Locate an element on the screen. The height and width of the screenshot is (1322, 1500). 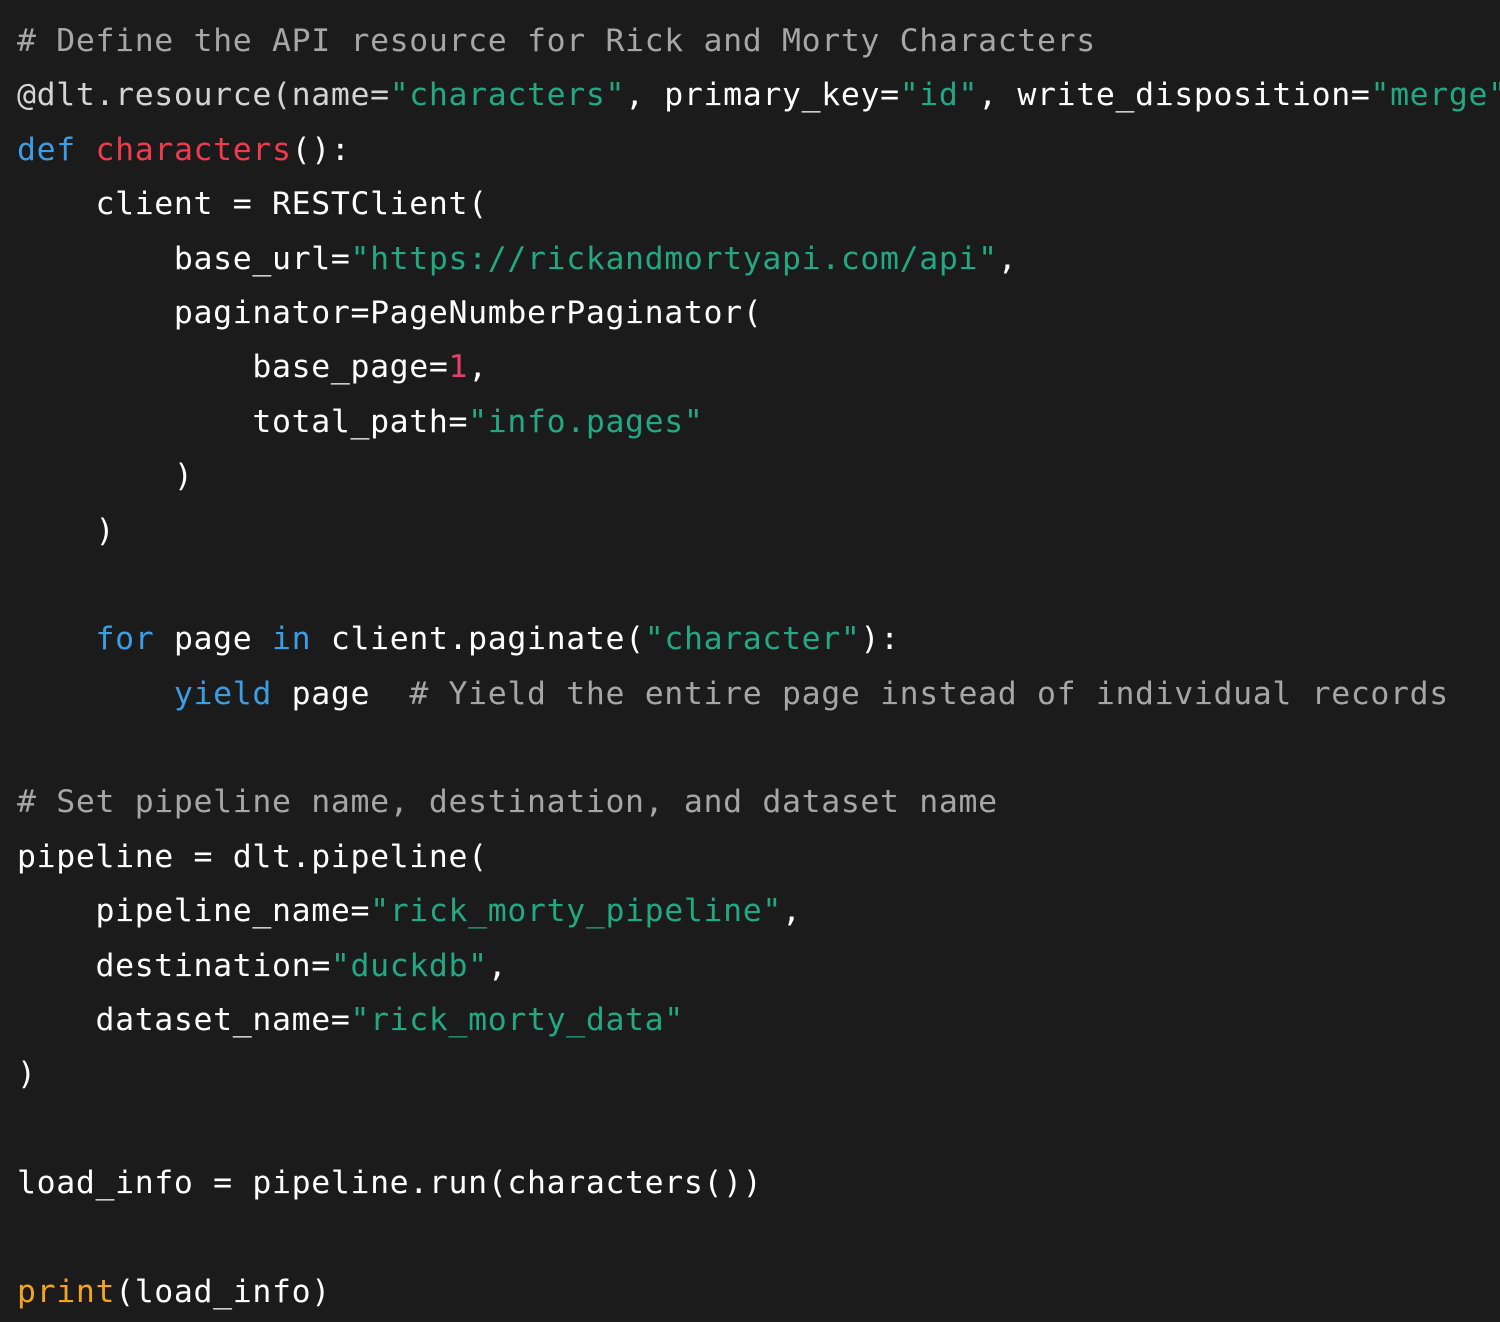
code-text: dataset_name= is located at coordinates (184, 1020).